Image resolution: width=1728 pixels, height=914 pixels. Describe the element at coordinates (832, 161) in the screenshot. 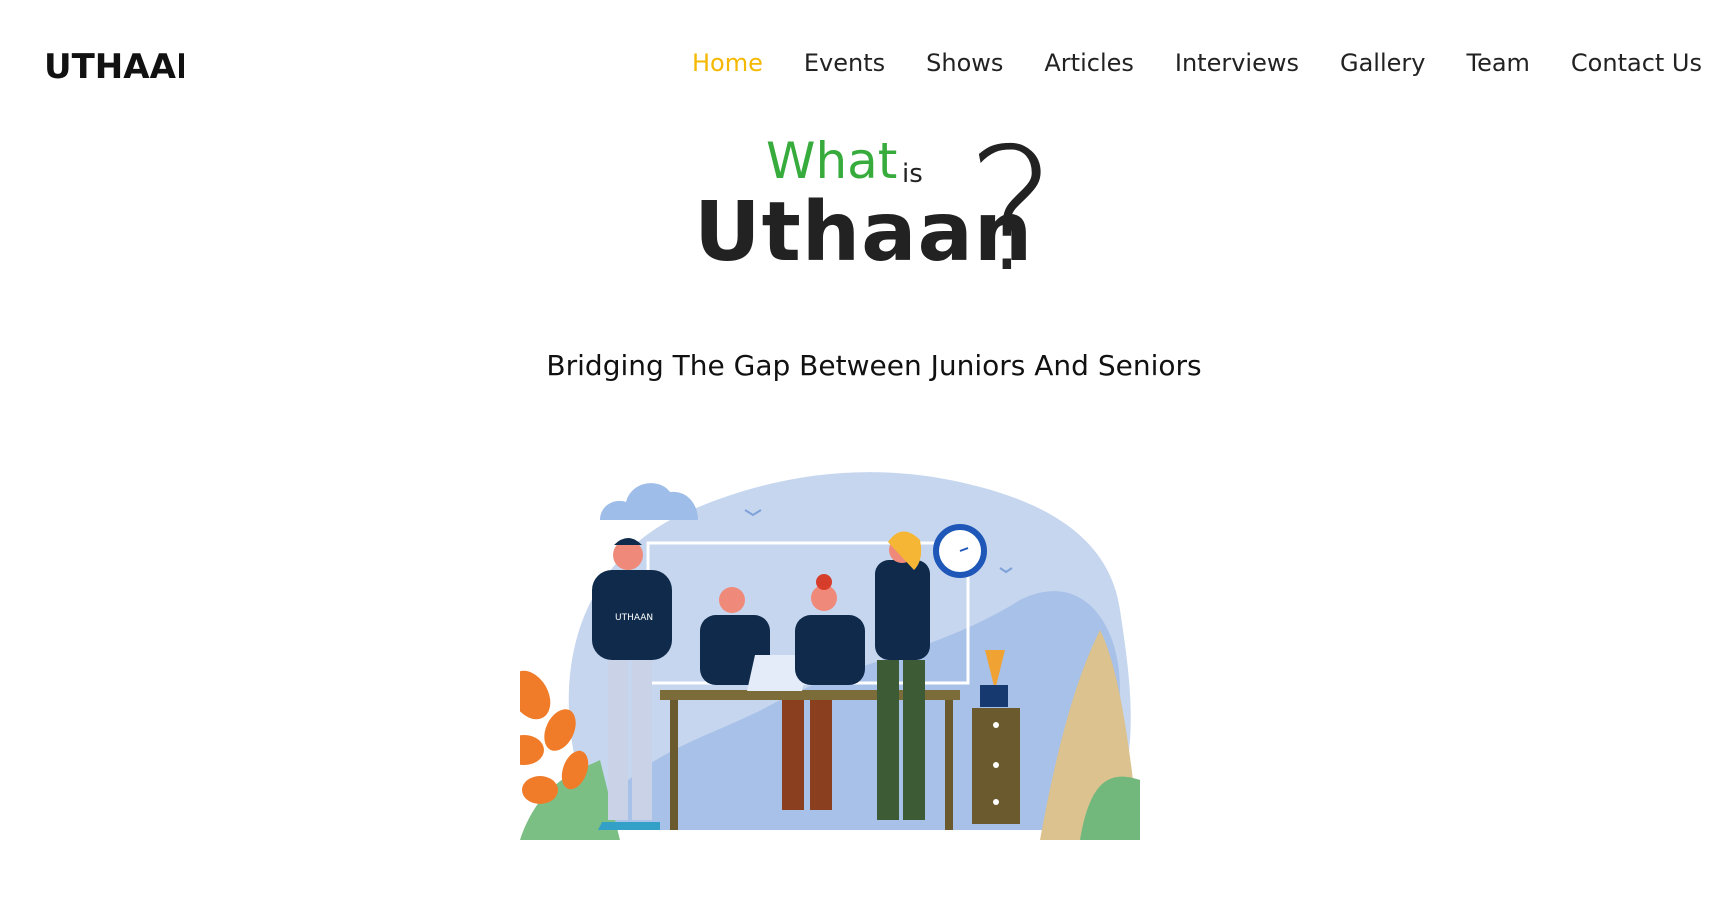

I see `hero-what: What` at that location.